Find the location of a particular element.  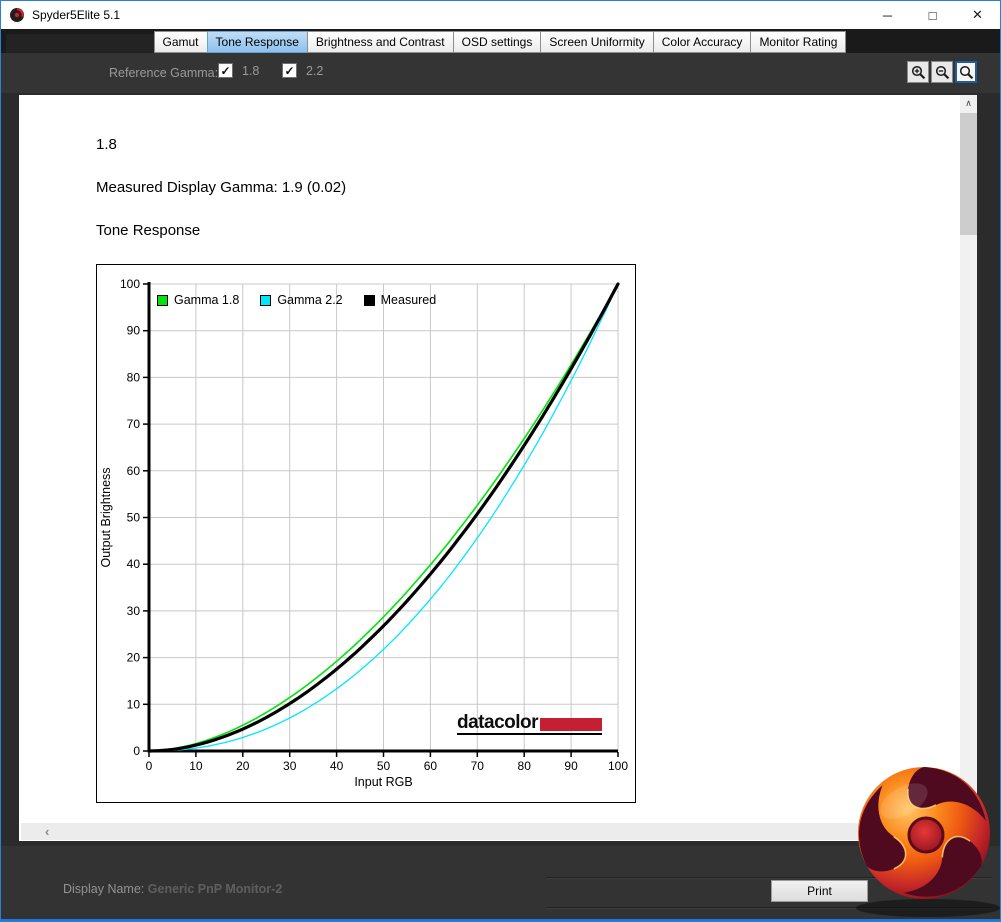

section-title: Tone Response is located at coordinates (148, 230).